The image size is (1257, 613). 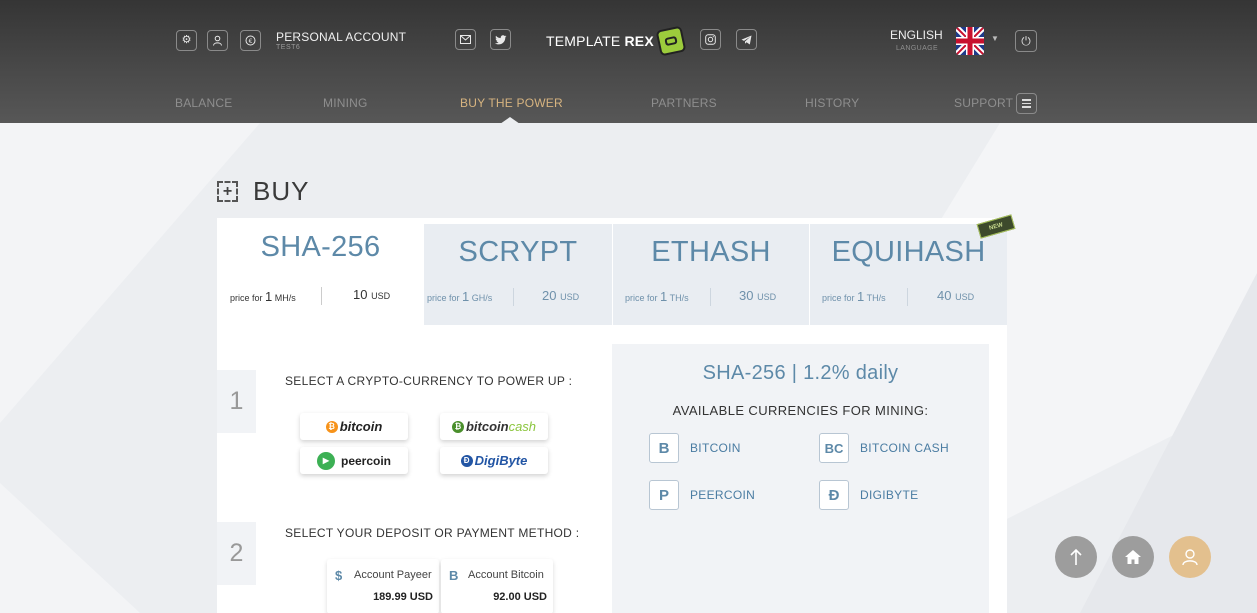 What do you see at coordinates (746, 39) in the screenshot?
I see `telegram-icon` at bounding box center [746, 39].